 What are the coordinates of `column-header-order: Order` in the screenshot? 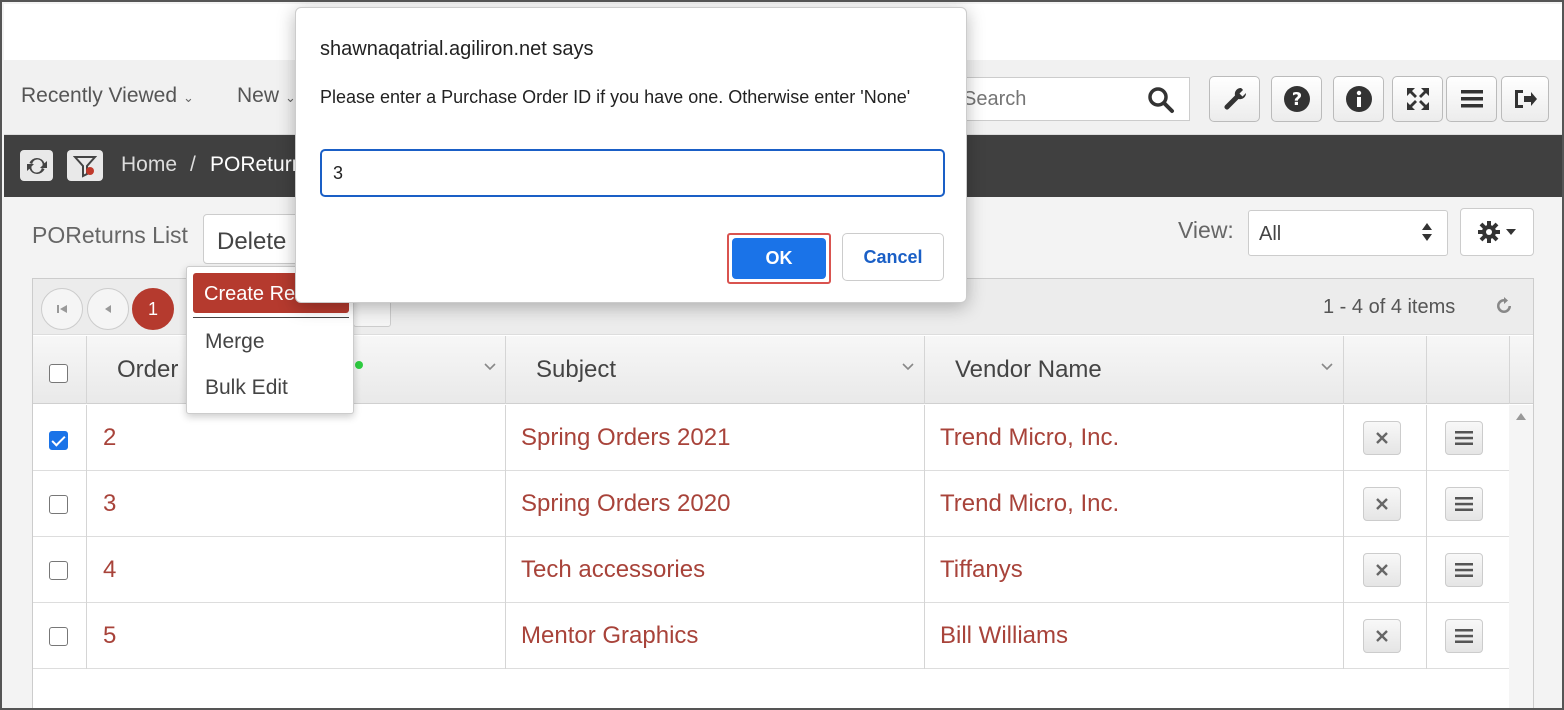 It's located at (147, 370).